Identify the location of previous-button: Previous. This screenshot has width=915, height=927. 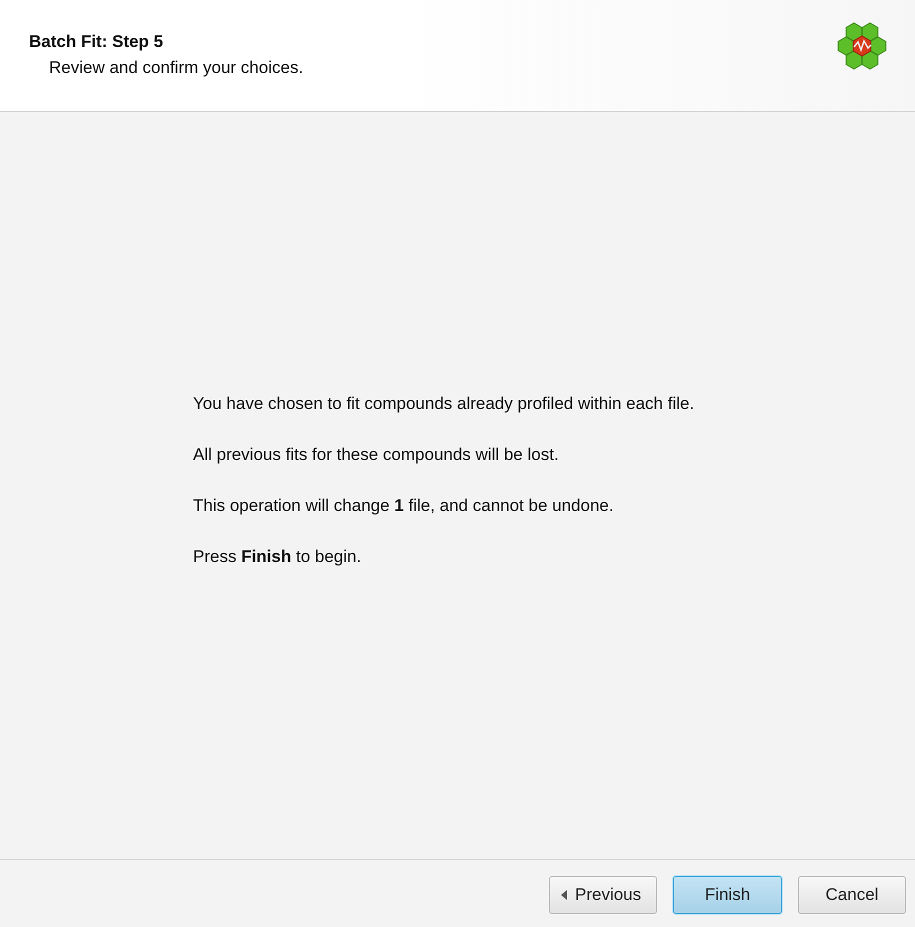
(603, 895).